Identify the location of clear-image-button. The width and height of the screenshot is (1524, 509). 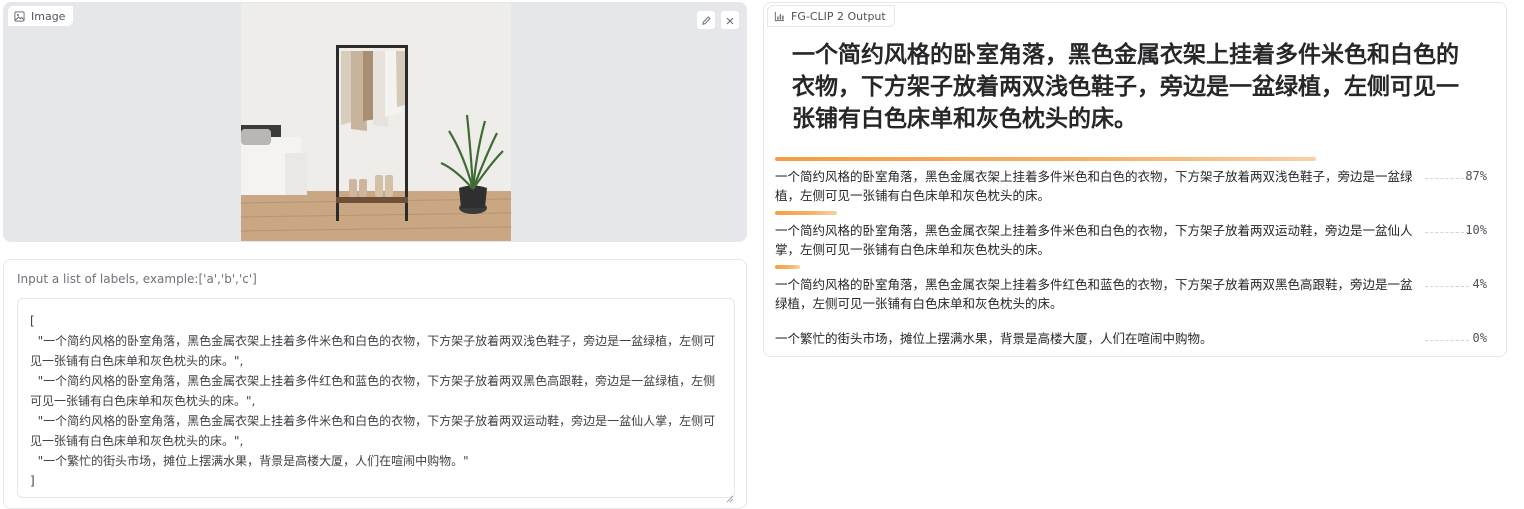
(730, 20).